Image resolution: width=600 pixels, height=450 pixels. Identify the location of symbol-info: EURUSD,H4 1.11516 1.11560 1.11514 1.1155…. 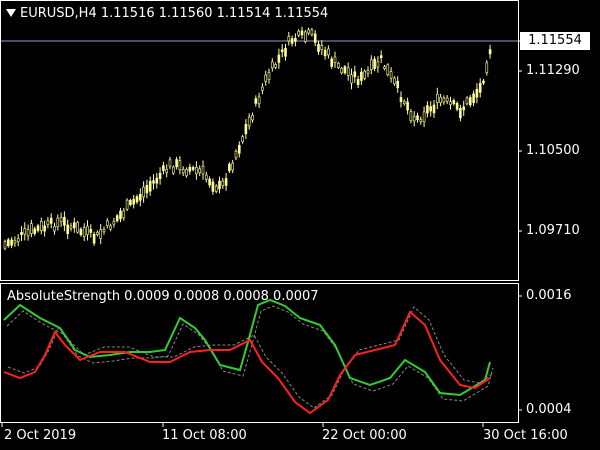
(174, 13).